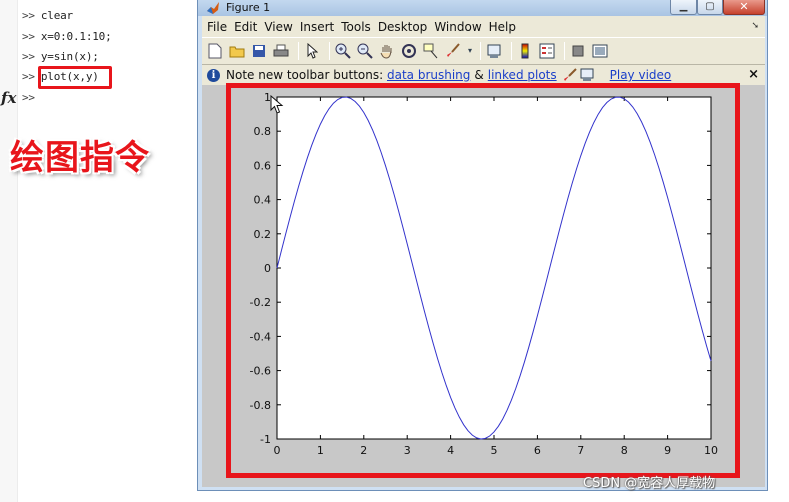 This screenshot has width=789, height=502. I want to click on command-line-current: >>, so click(31, 97).